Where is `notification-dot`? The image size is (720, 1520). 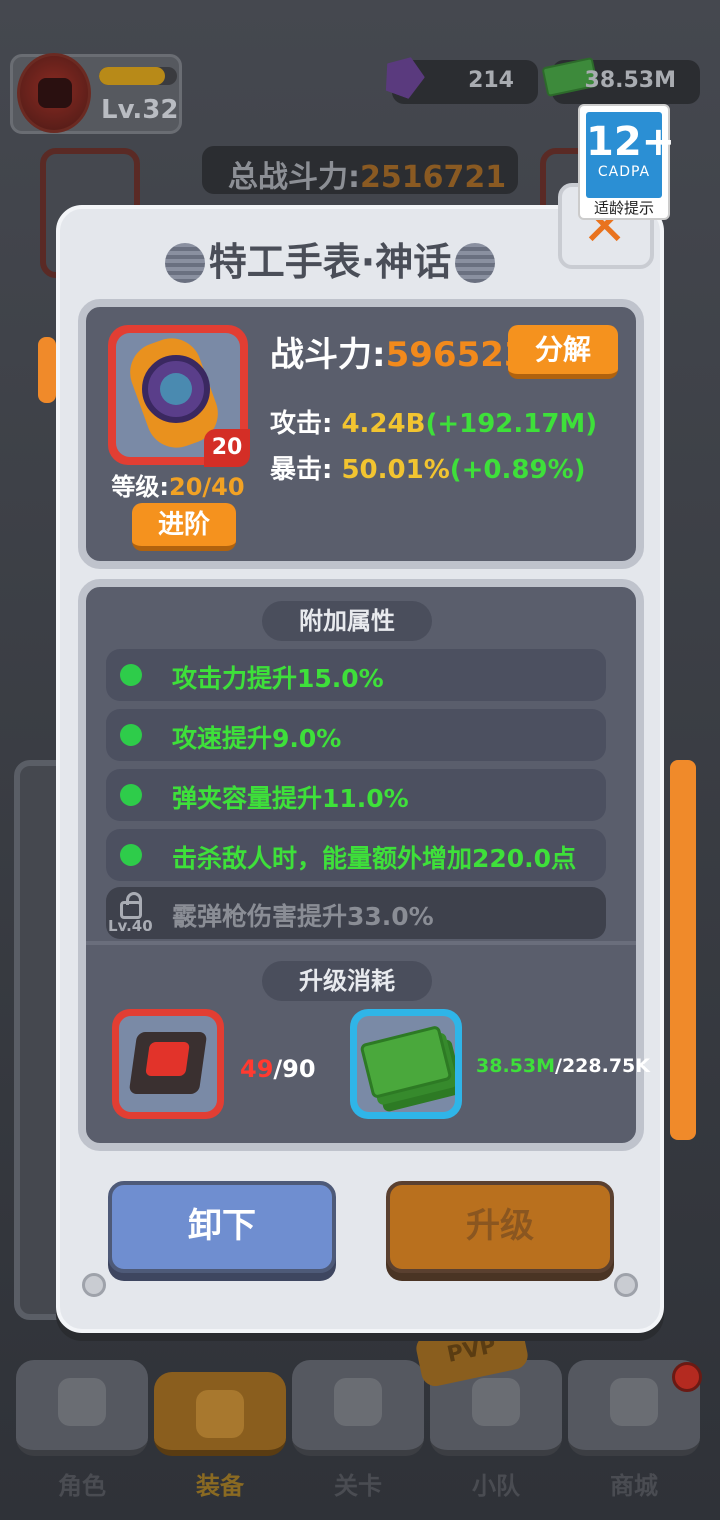
notification-dot is located at coordinates (687, 1377).